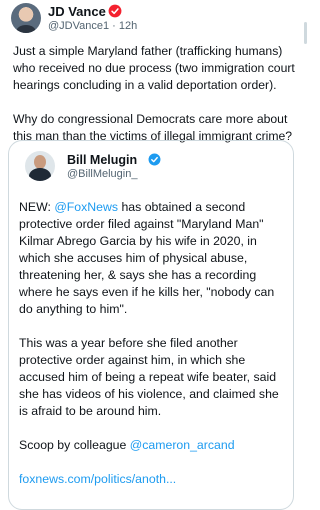  Describe the element at coordinates (182, 445) in the screenshot. I see `mention-link: @cameron_arcand` at that location.